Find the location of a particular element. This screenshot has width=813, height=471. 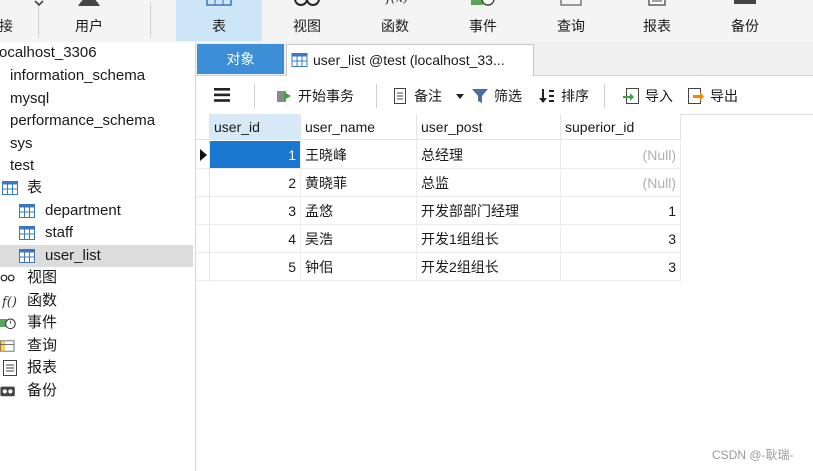

svg-text: f(x) is located at coordinates (396, 3).